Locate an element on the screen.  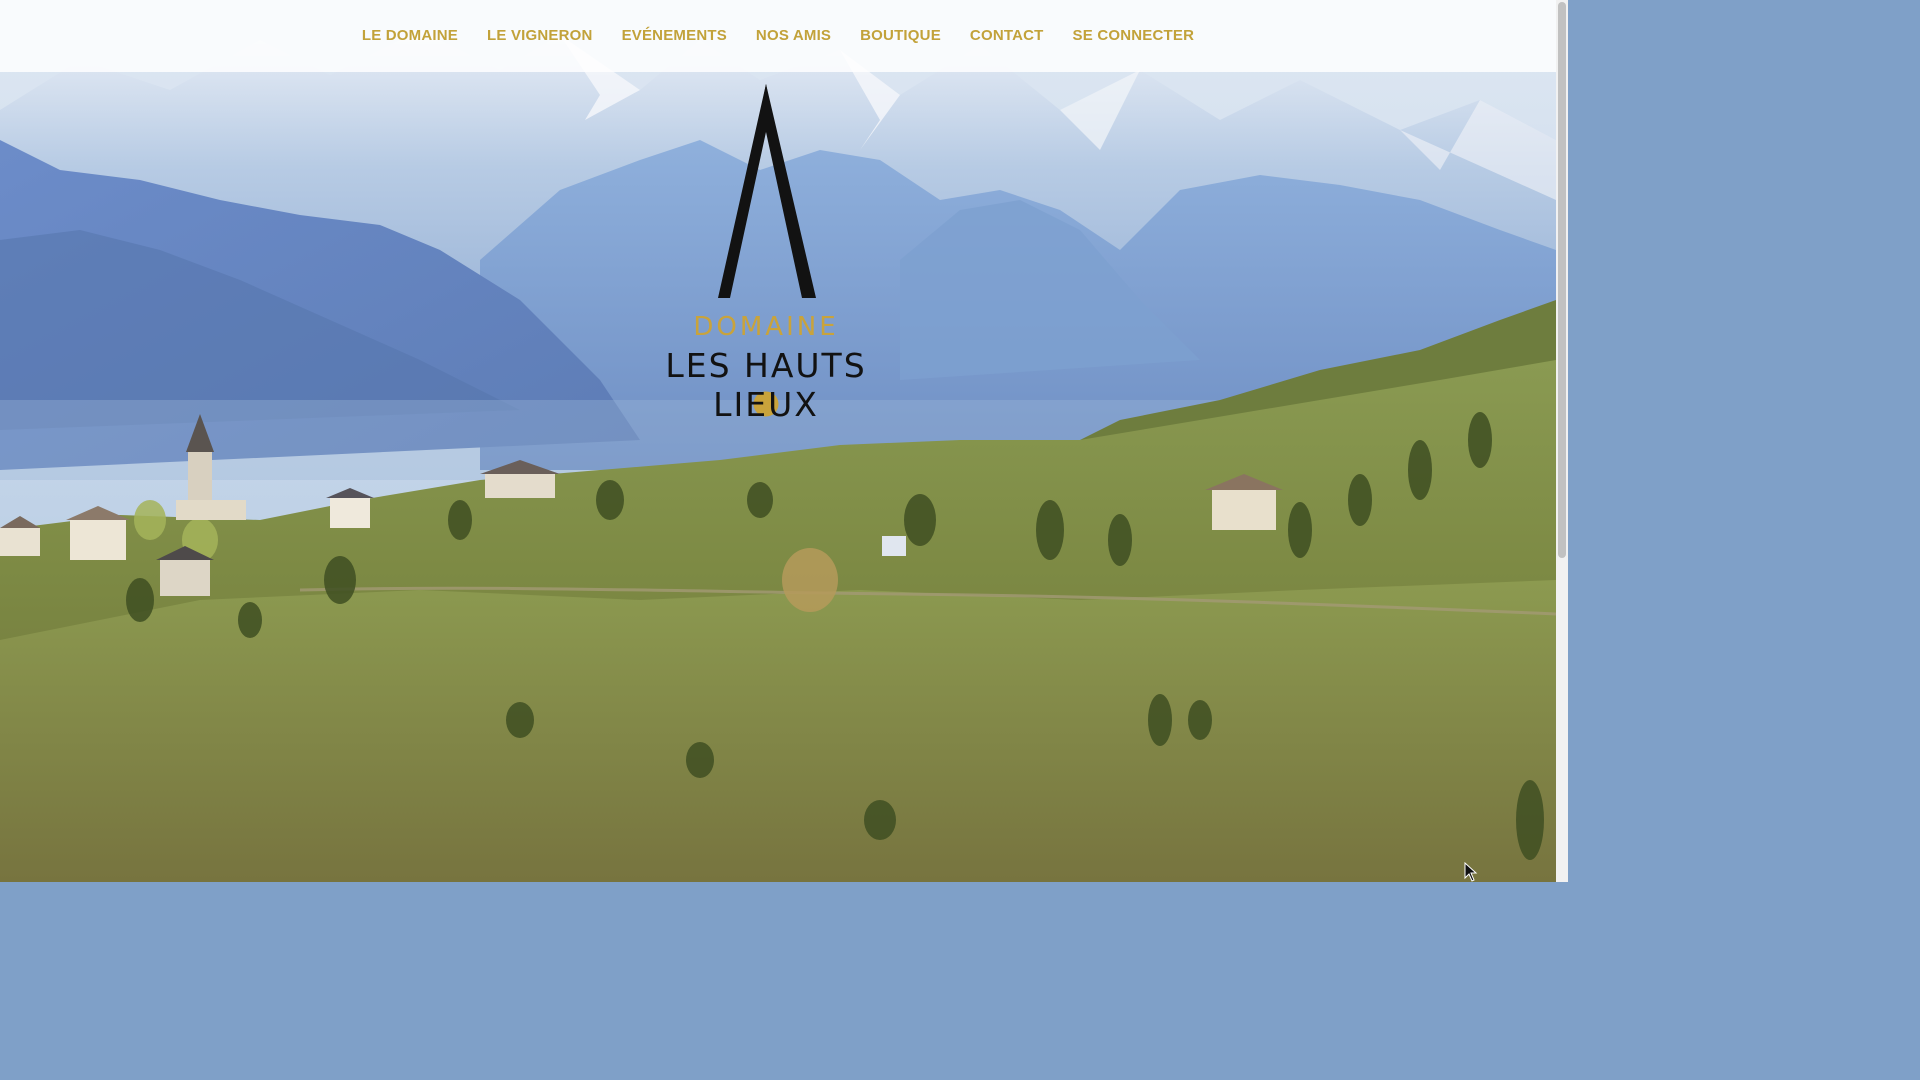
nav-link-boutique: BOUTIQUE is located at coordinates (901, 35).